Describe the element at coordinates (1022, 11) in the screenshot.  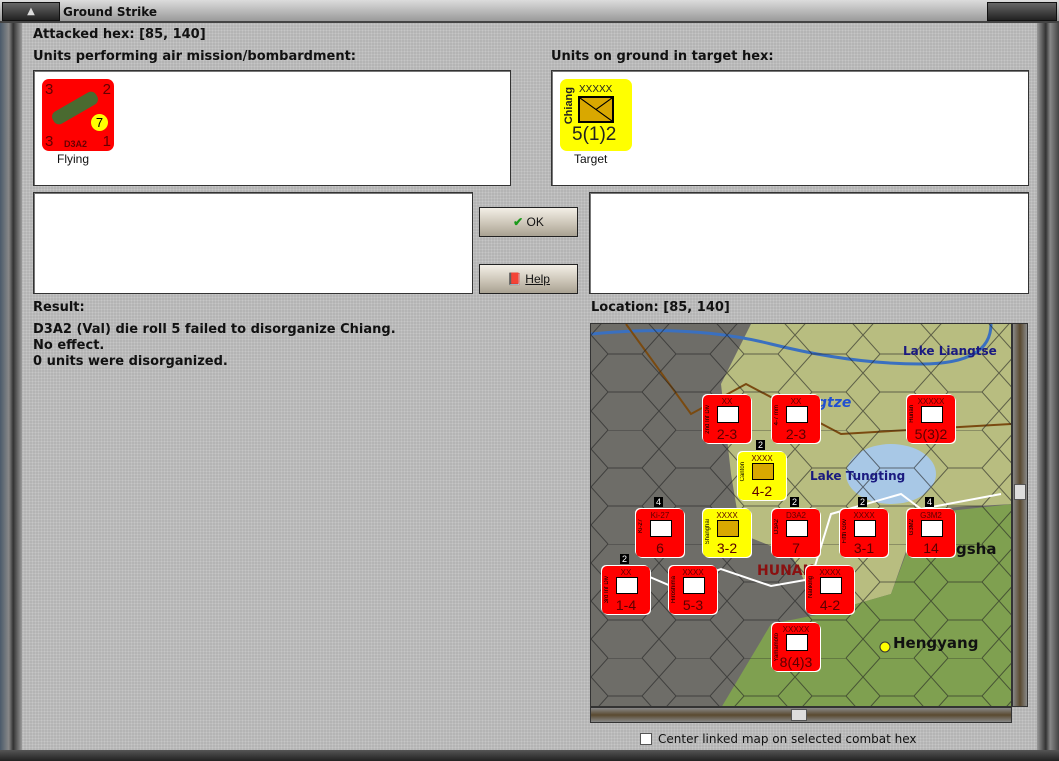
I see `window-control-button` at that location.